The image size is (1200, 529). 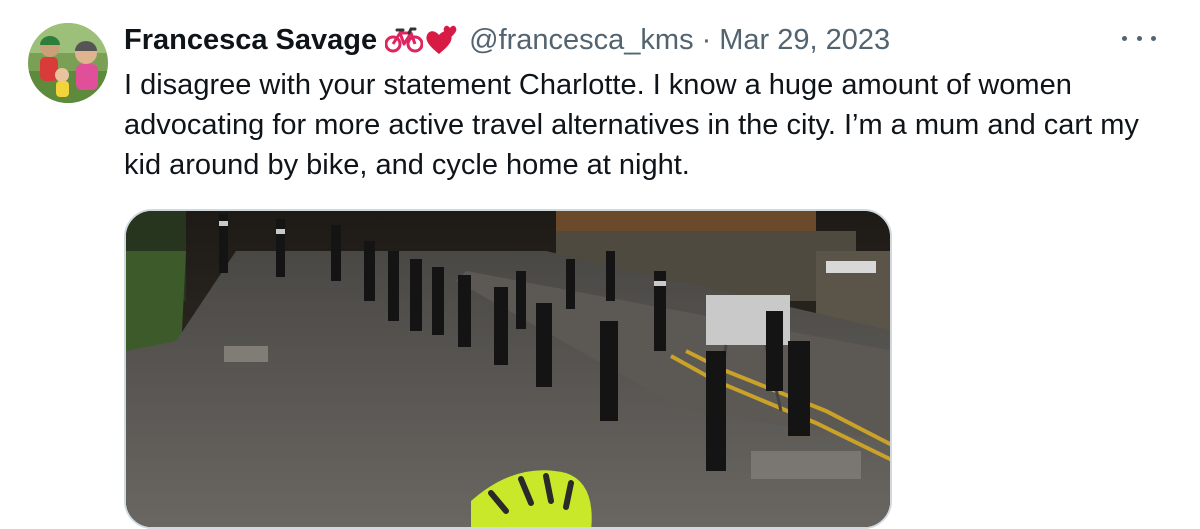 I want to click on tweet-date: Mar 29, 2023, so click(x=804, y=40).